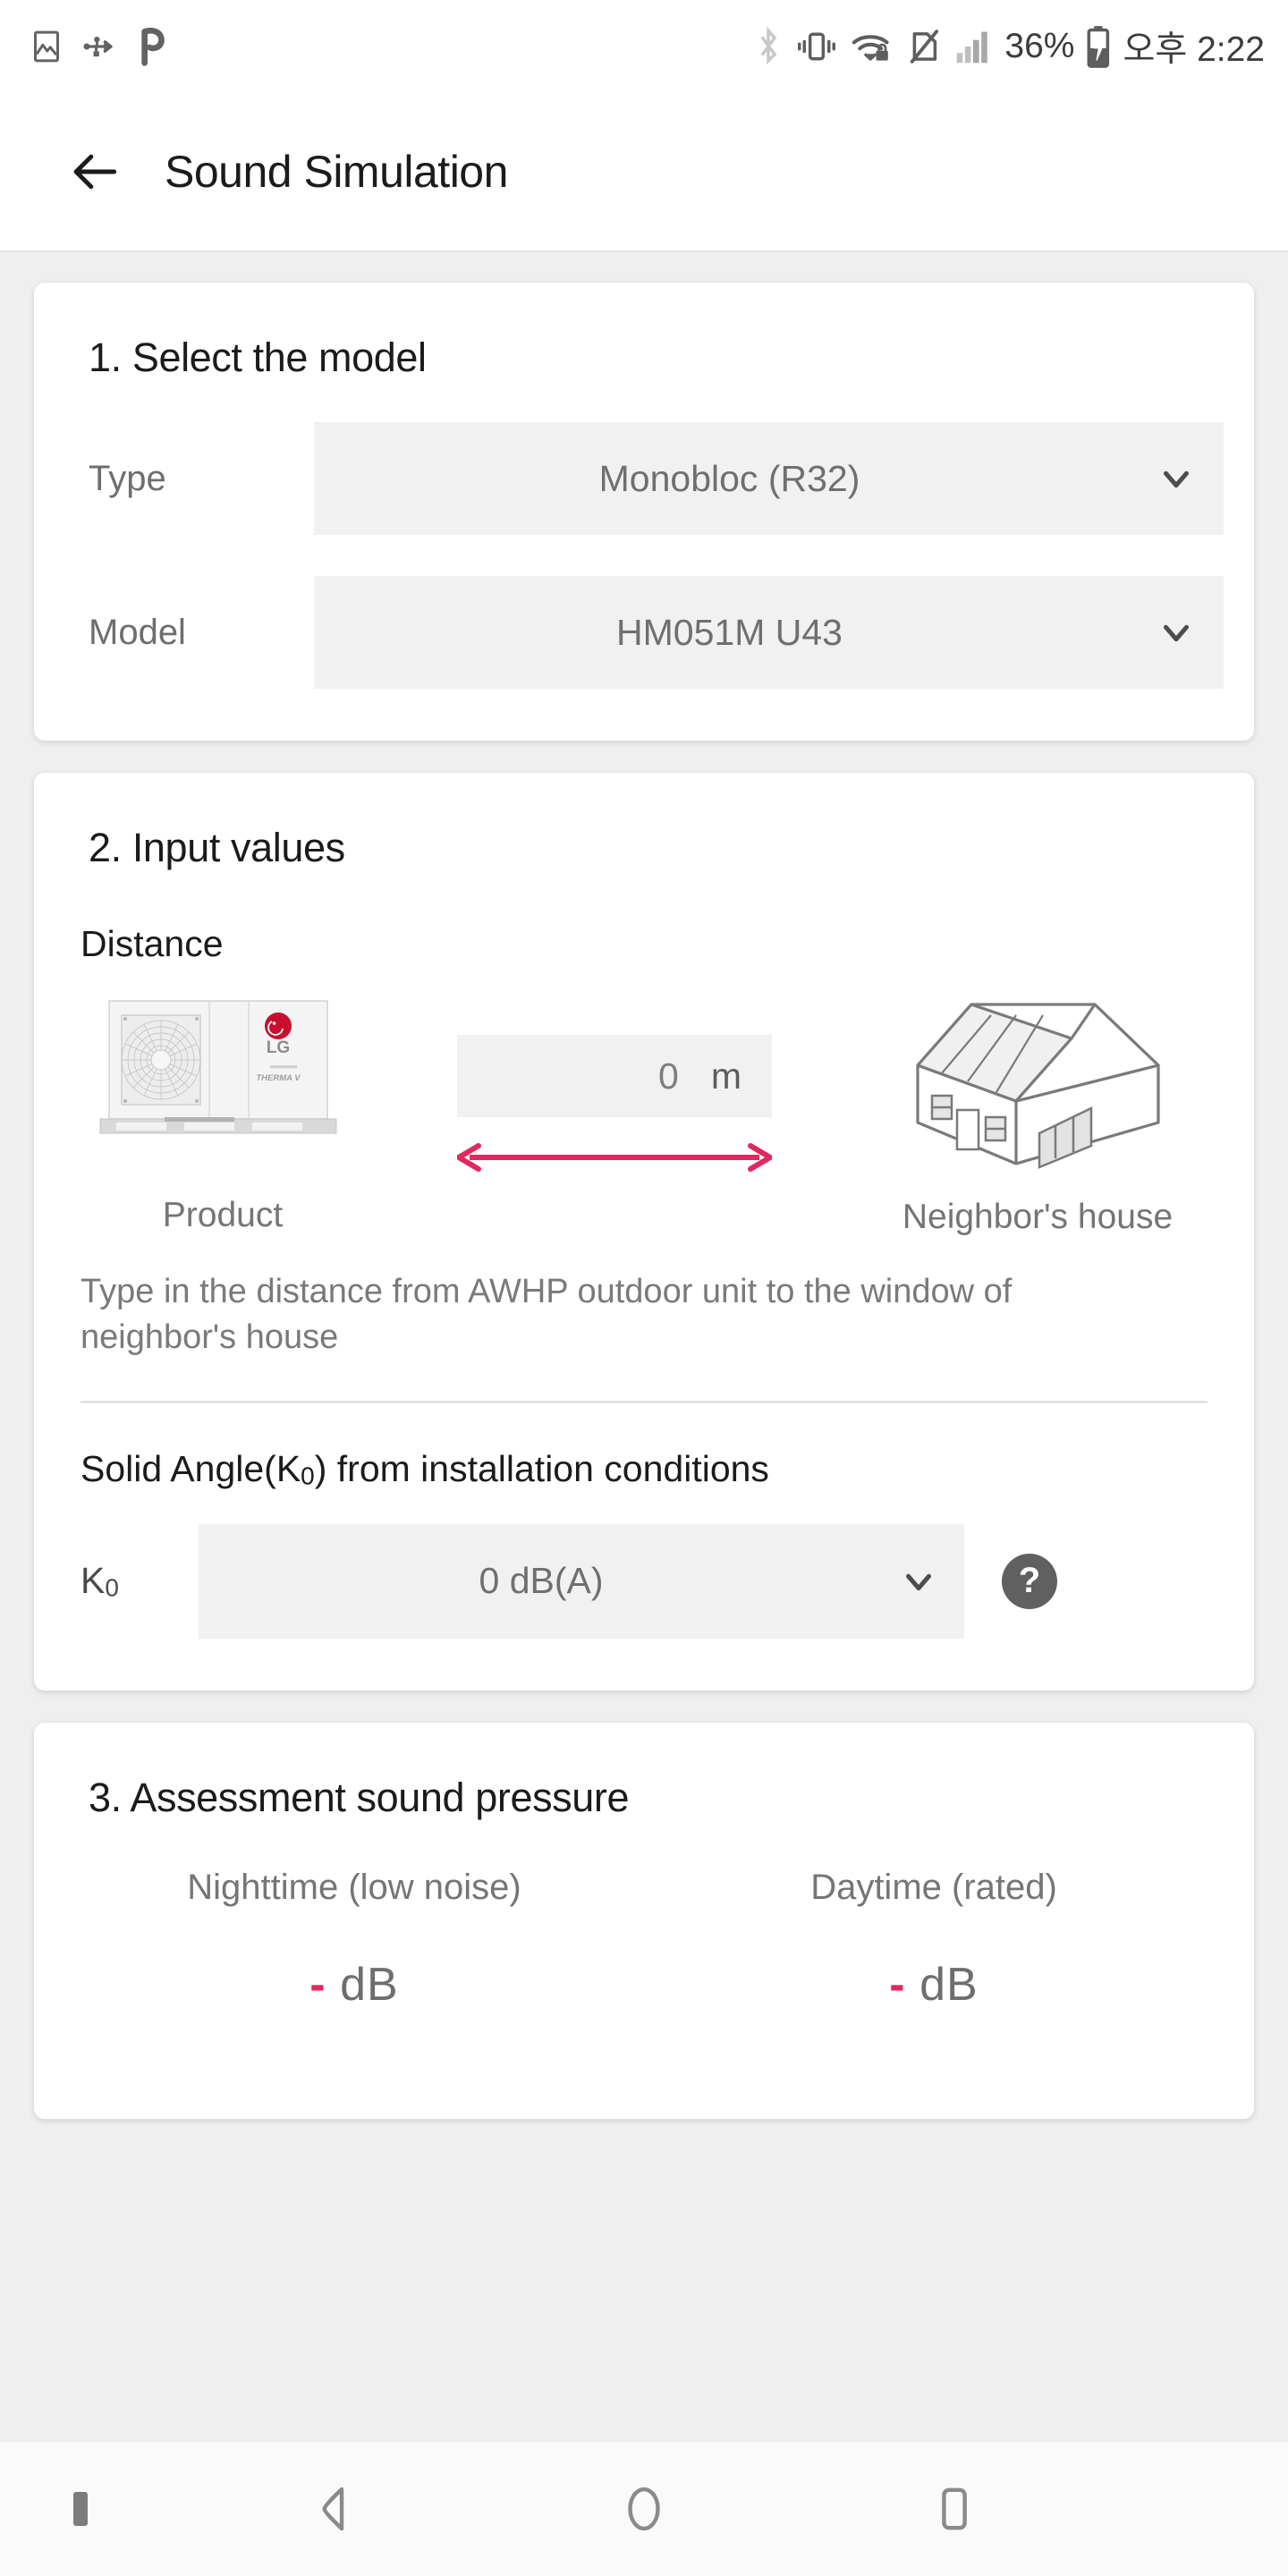 The image size is (1288, 2576). I want to click on type-dropdown-value: Monobloc (R32), so click(729, 478).